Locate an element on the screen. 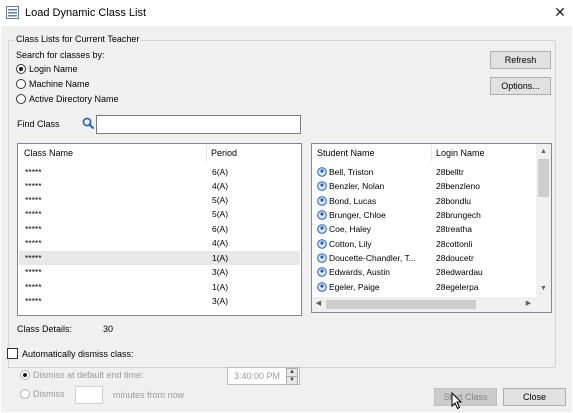  student-row: Benzler, Nolan 28benzleno is located at coordinates (425, 186).